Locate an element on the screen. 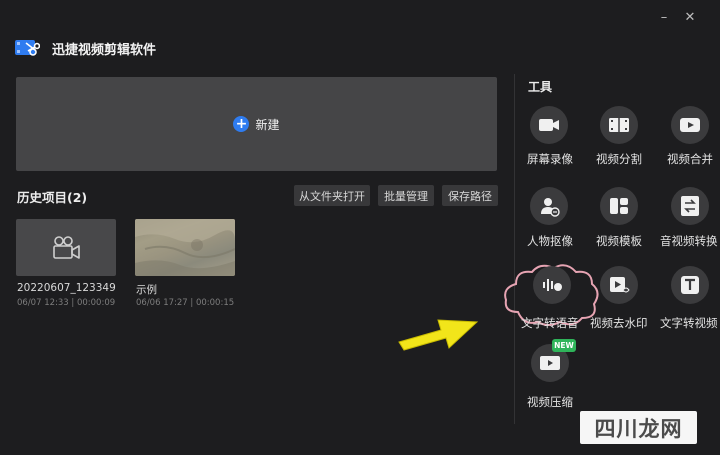  tool-label-portrait-cutout: 人物抠像 is located at coordinates (550, 241).